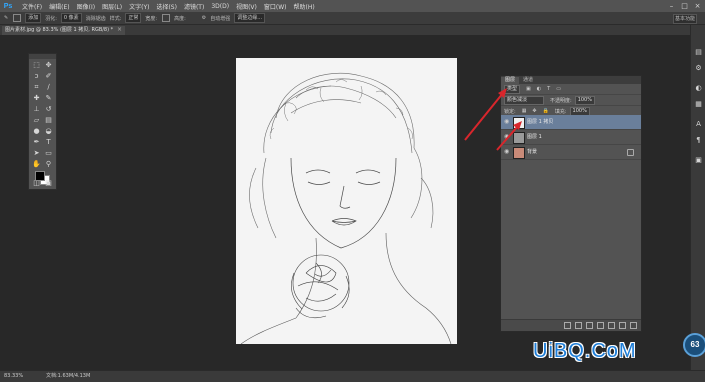 The width and height of the screenshot is (705, 382). I want to click on pen-tool-icon: ✒, so click(36, 142).